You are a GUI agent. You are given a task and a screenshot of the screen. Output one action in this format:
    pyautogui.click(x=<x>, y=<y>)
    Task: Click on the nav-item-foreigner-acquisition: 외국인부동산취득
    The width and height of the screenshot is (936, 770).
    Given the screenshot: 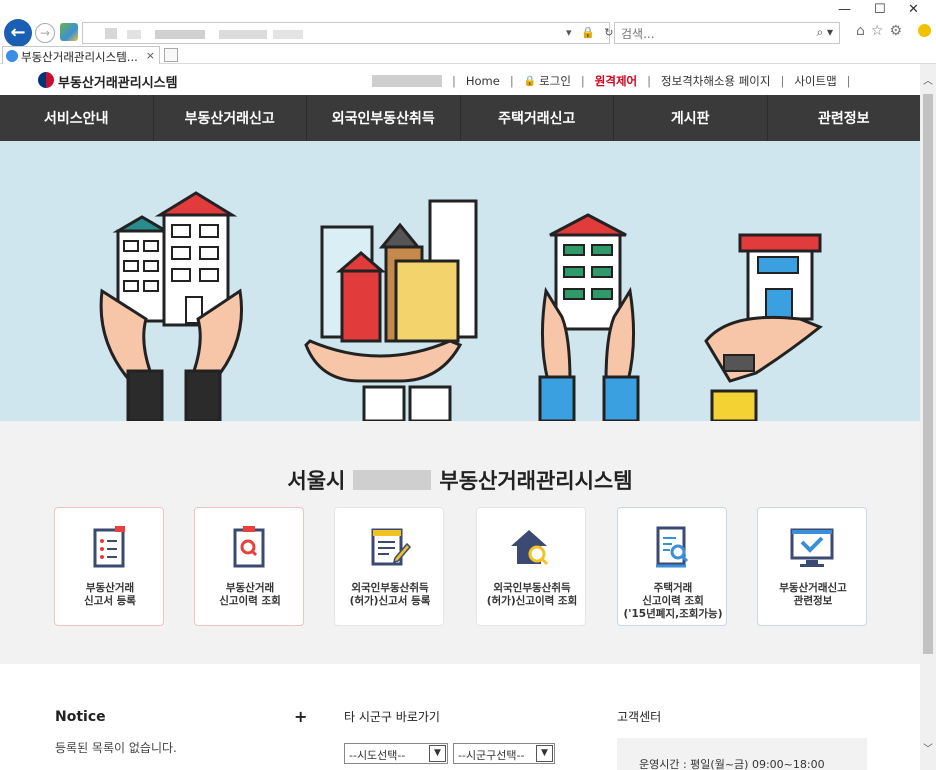 What is the action you would take?
    pyautogui.click(x=384, y=118)
    